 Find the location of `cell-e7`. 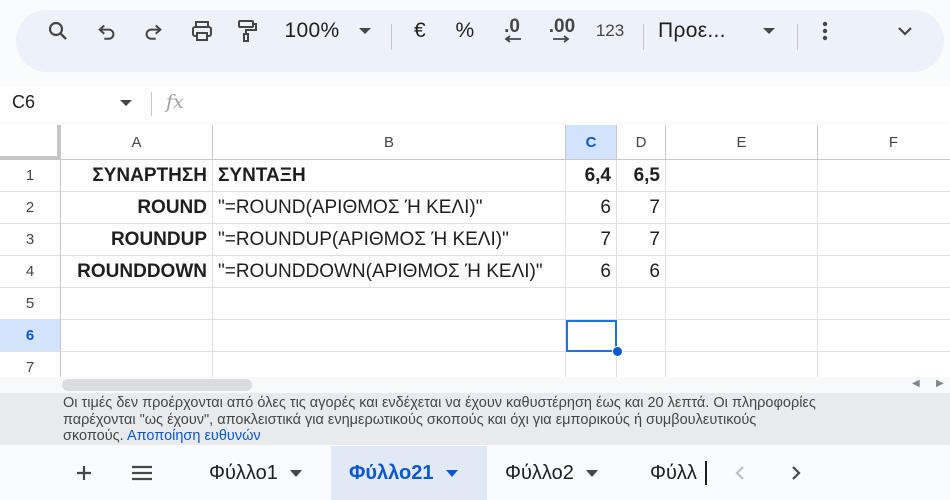

cell-e7 is located at coordinates (742, 364).